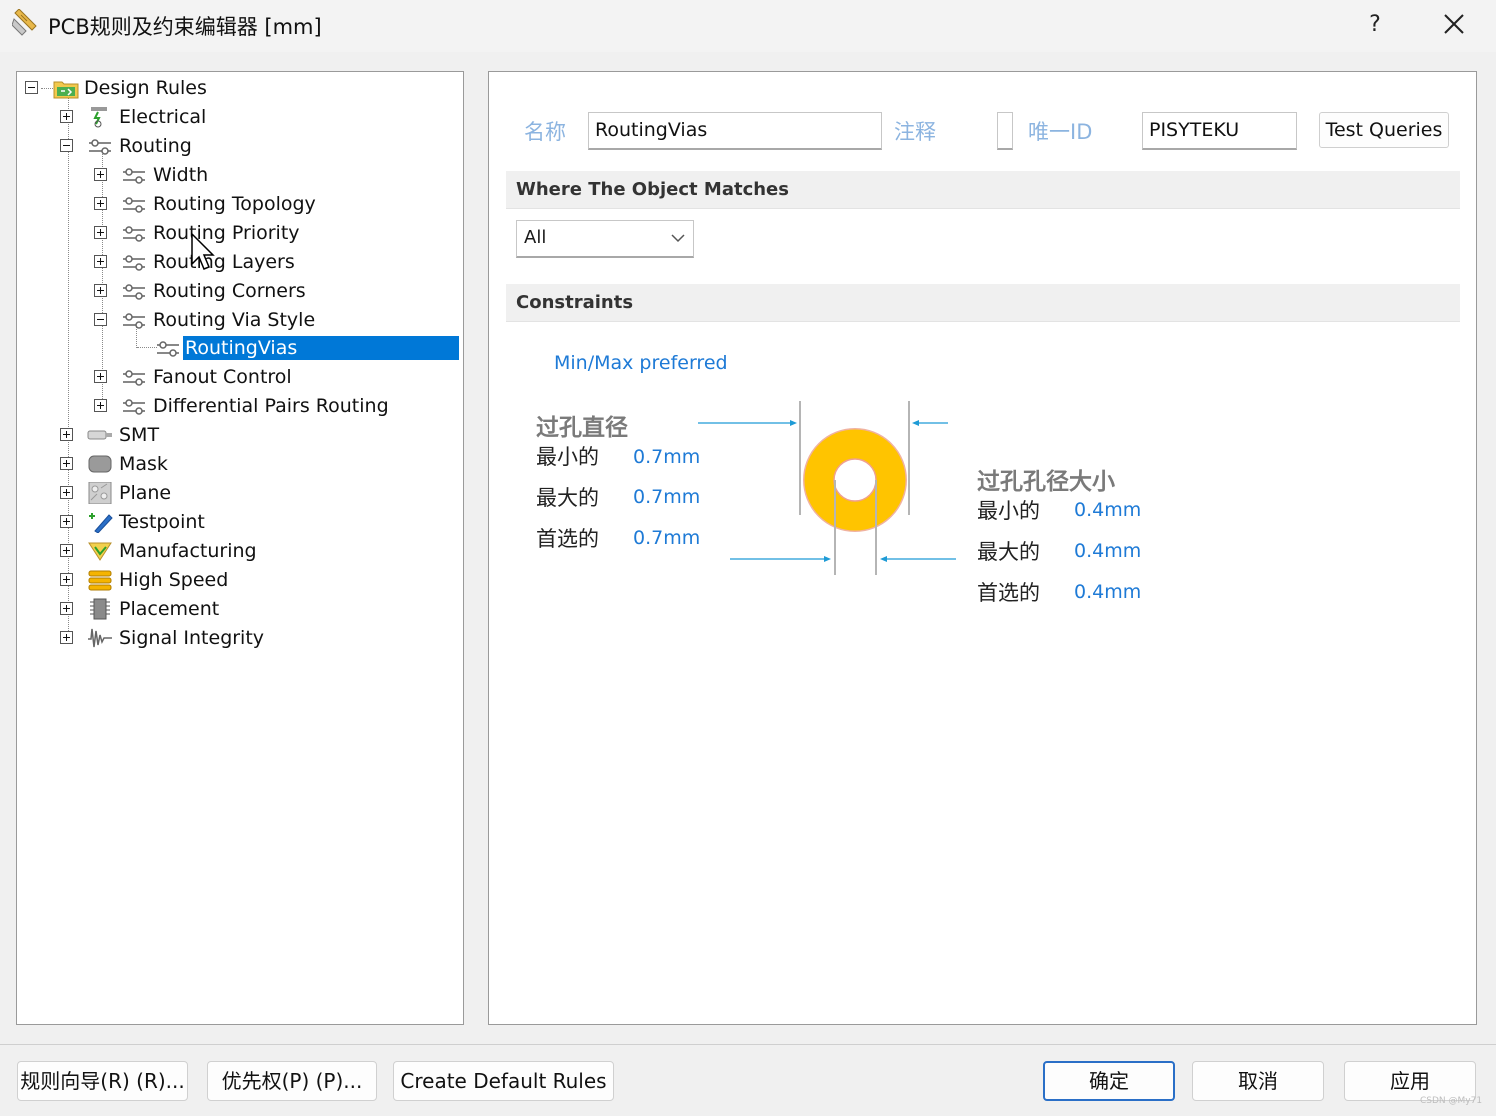 Image resolution: width=1496 pixels, height=1116 pixels. I want to click on tree-node-signal-integrity: Signal Integrity, so click(240, 638).